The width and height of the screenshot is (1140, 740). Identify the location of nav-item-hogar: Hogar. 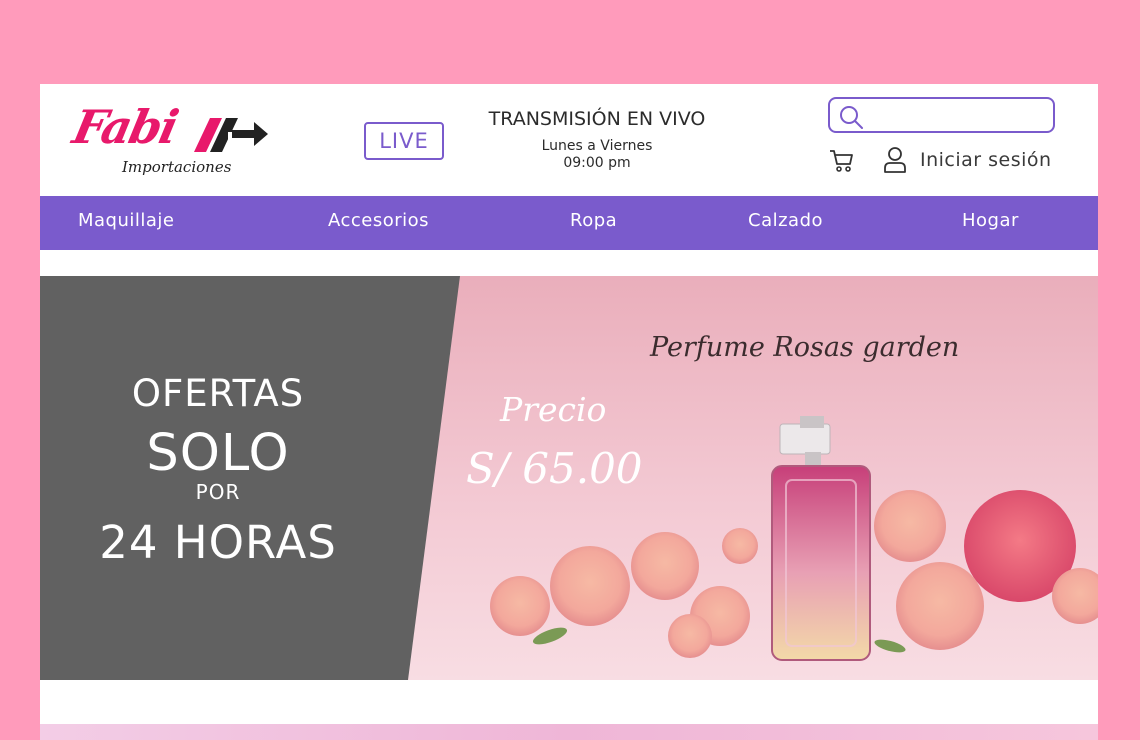
(990, 220).